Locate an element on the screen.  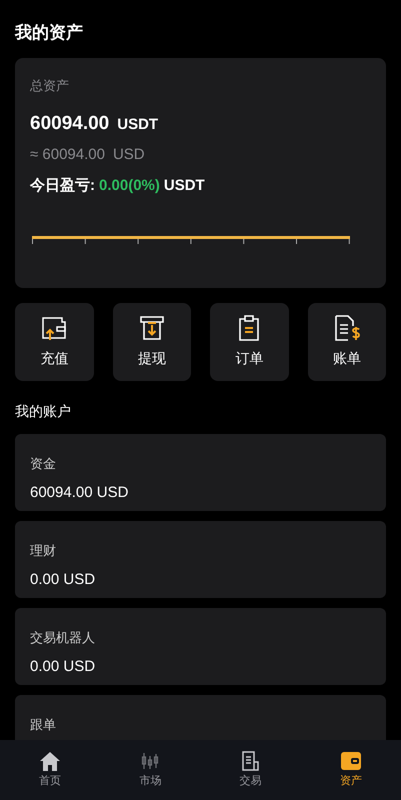
tab: 首页 is located at coordinates (50, 770).